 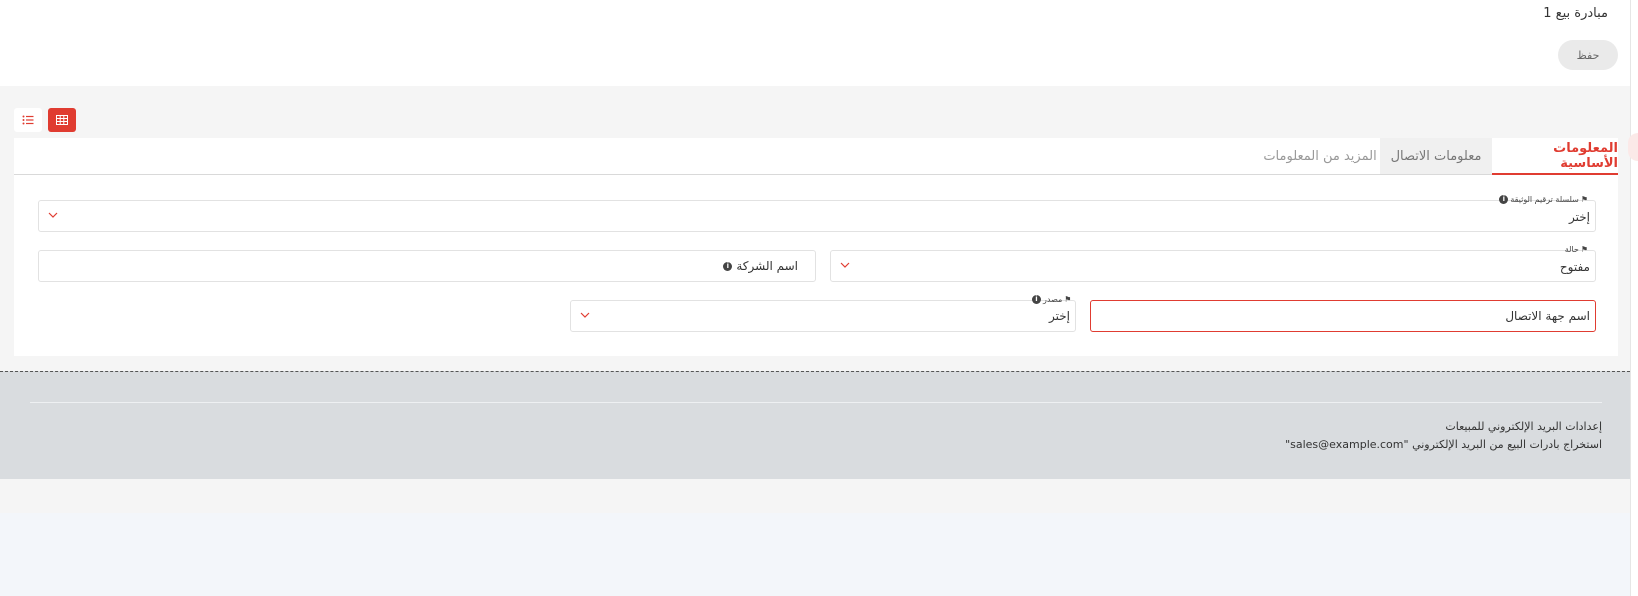 I want to click on naming-series-label: ⚑ سلسلة ترقيم الوثيقة i, so click(x=1543, y=199).